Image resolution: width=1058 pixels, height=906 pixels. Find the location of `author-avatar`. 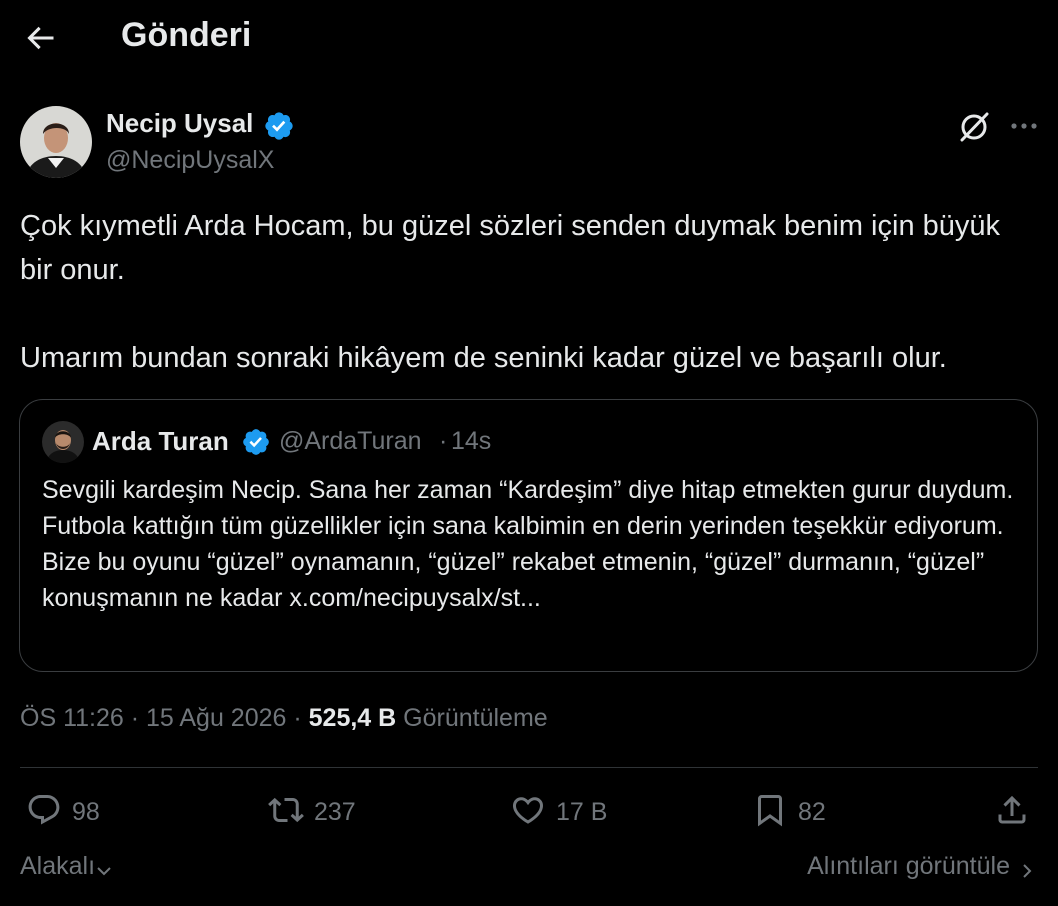

author-avatar is located at coordinates (56, 142).